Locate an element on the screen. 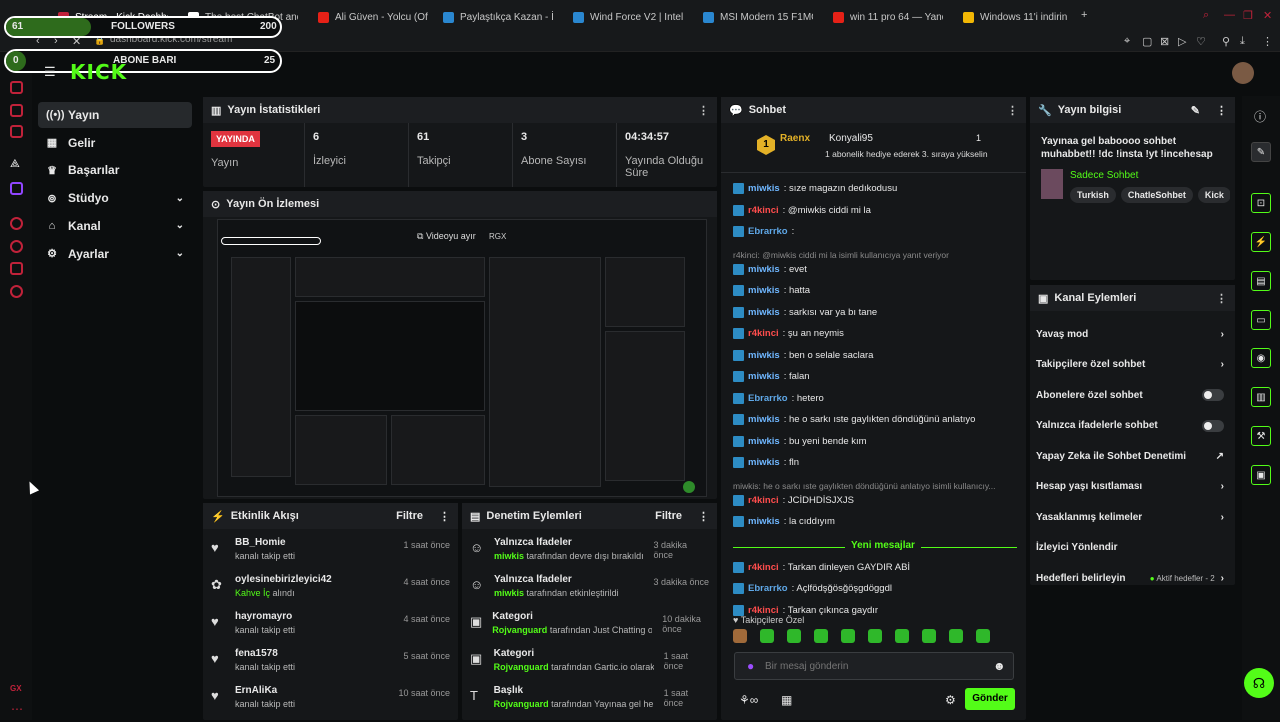 Image resolution: width=1280 pixels, height=722 pixels. browser-tab: Windows 11'i indirin is located at coordinates (1018, 17).